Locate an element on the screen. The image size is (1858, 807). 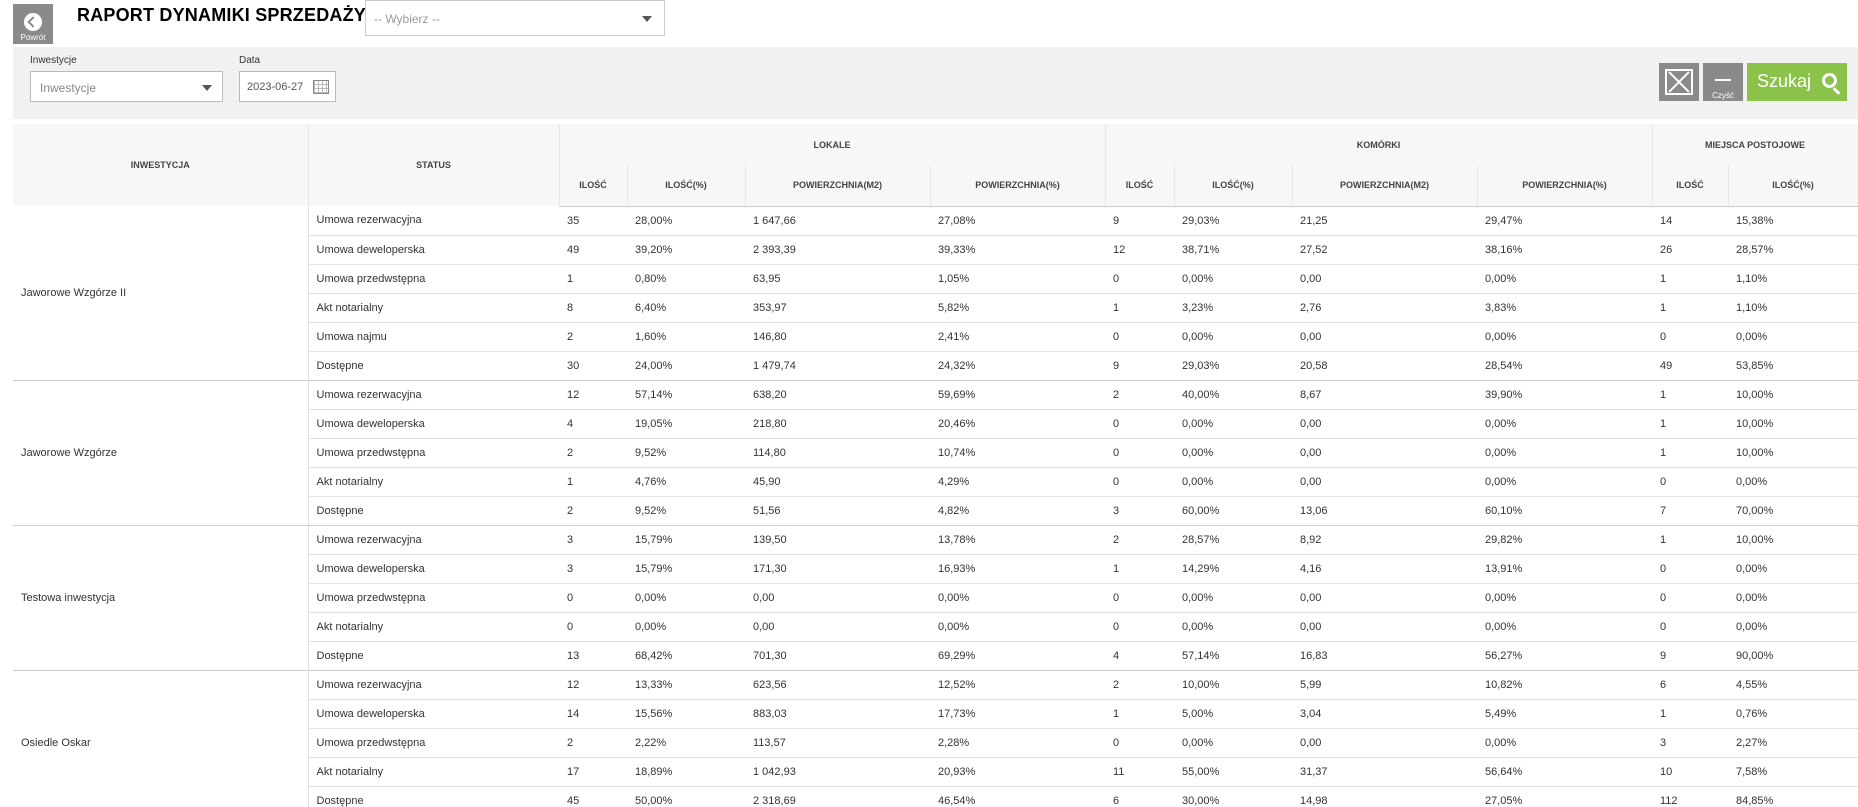
value-cell: 31,37 is located at coordinates (1384, 772).